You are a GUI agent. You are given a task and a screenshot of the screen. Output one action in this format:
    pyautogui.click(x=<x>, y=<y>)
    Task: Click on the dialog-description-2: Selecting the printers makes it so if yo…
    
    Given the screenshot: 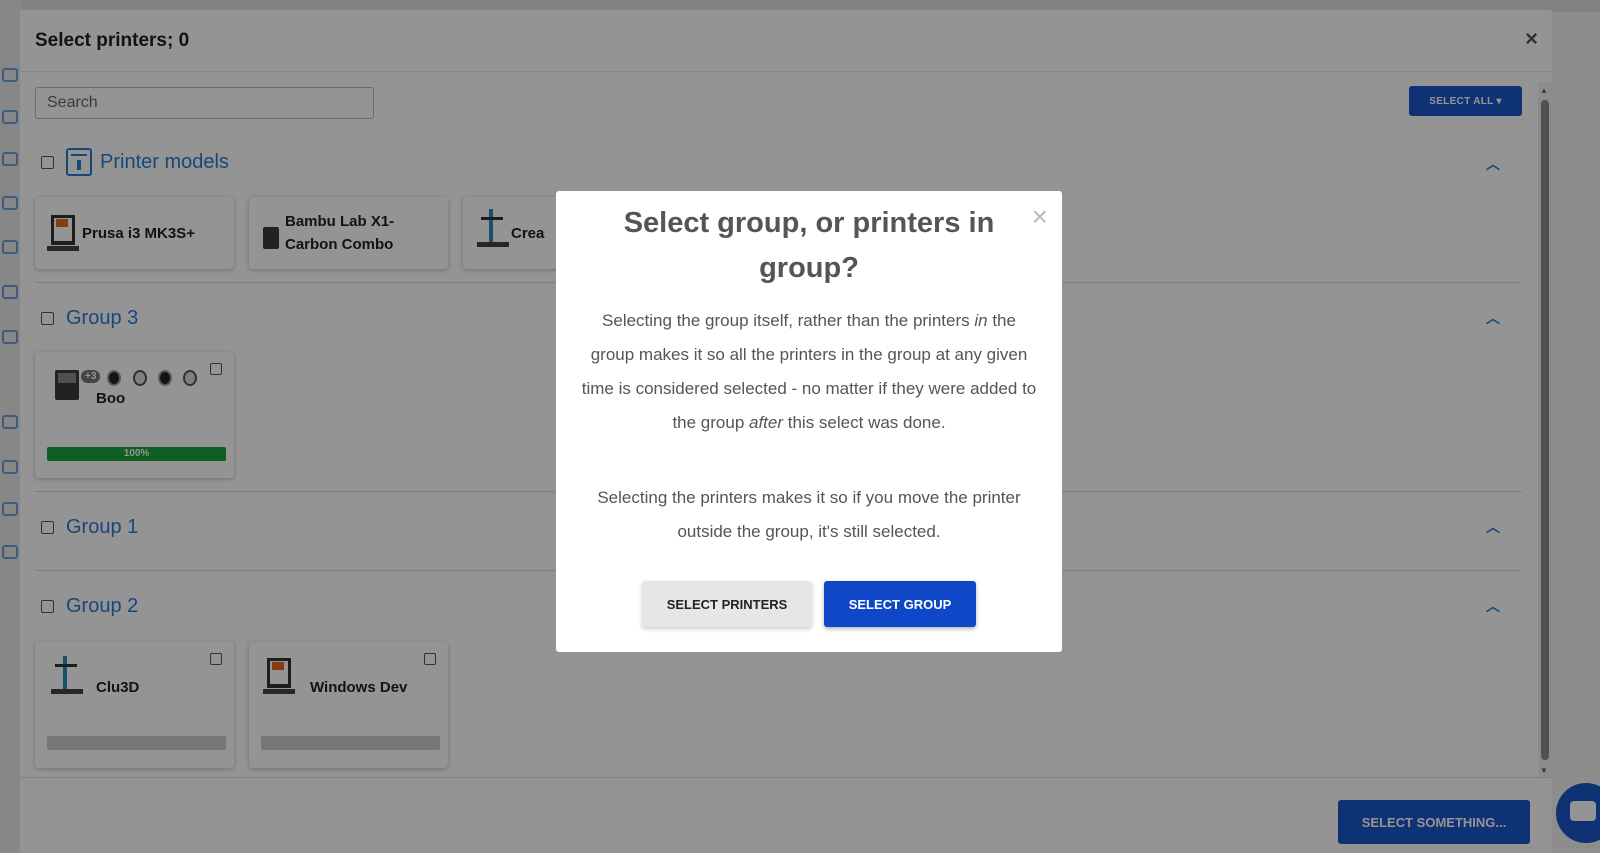 What is the action you would take?
    pyautogui.click(x=809, y=514)
    